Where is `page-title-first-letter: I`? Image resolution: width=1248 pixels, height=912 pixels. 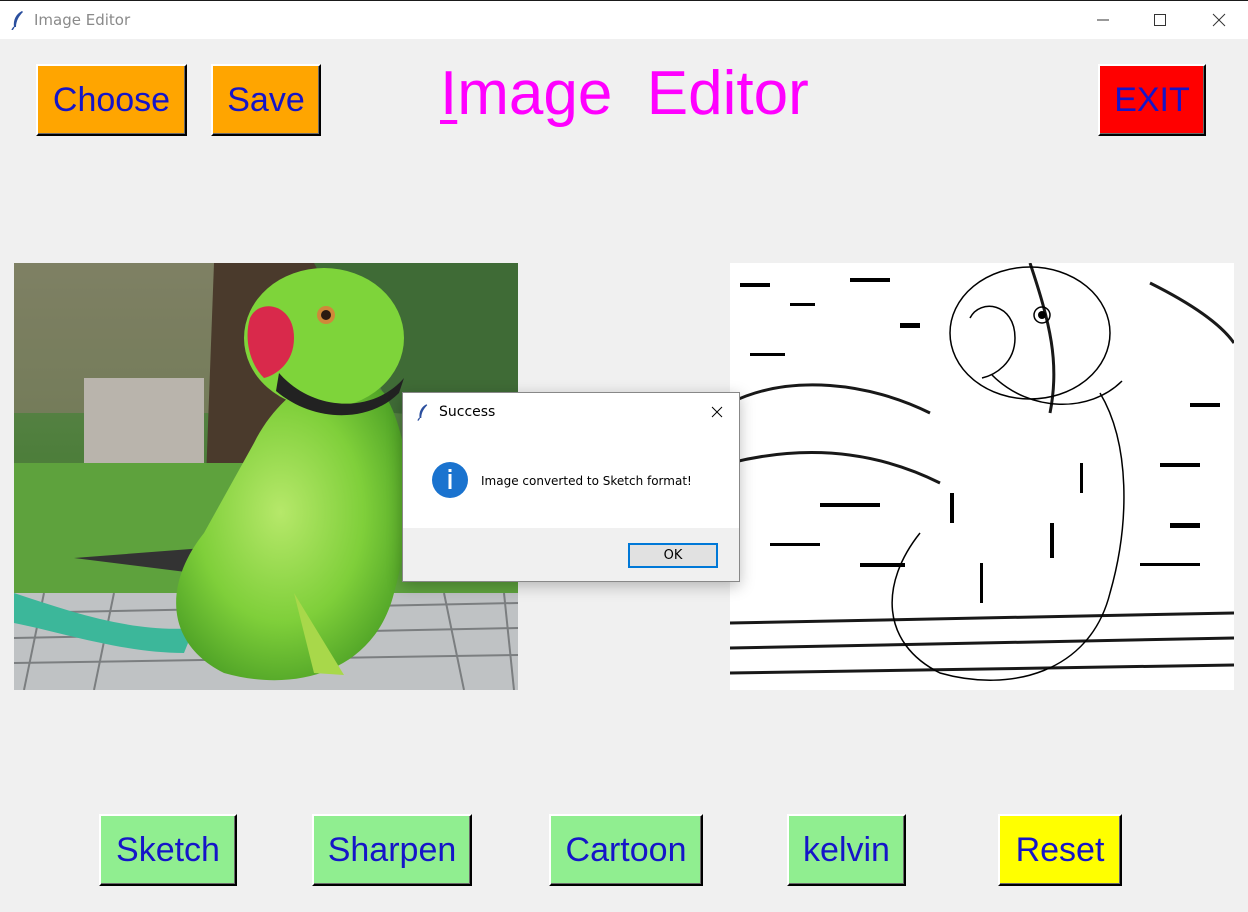 page-title-first-letter: I is located at coordinates (449, 93).